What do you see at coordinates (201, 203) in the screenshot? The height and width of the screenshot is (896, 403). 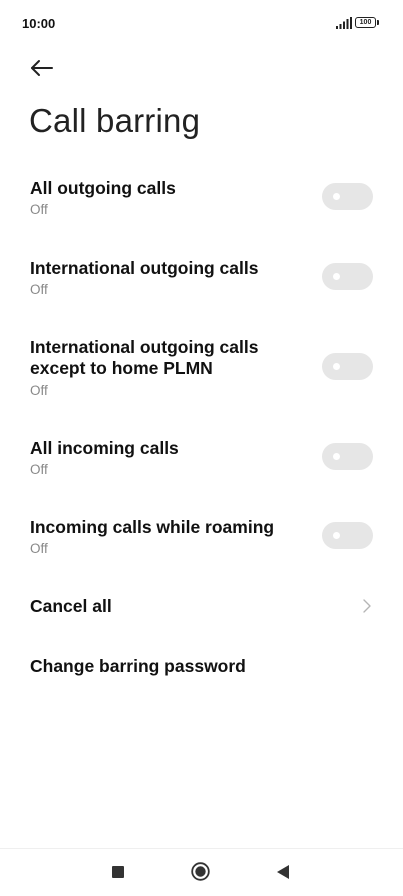 I see `setting-all-outgoing-calls: All outgoing calls Off` at bounding box center [201, 203].